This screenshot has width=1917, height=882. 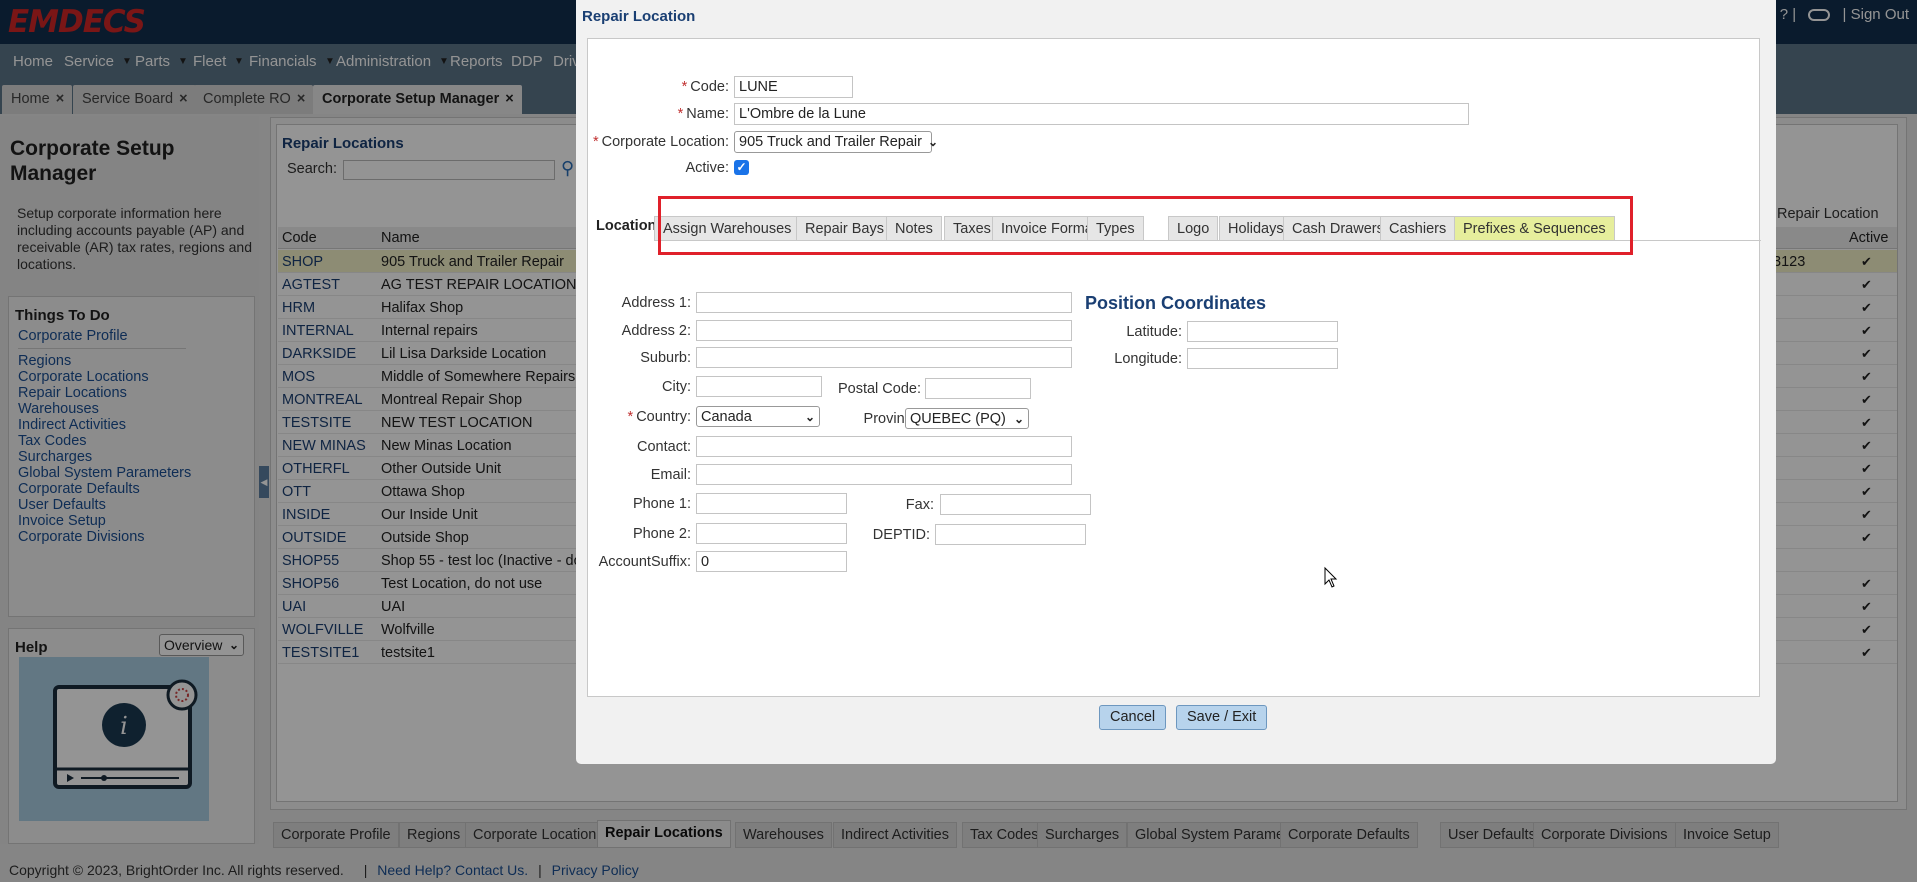 What do you see at coordinates (919, 505) in the screenshot?
I see `fax-label: Fax:` at bounding box center [919, 505].